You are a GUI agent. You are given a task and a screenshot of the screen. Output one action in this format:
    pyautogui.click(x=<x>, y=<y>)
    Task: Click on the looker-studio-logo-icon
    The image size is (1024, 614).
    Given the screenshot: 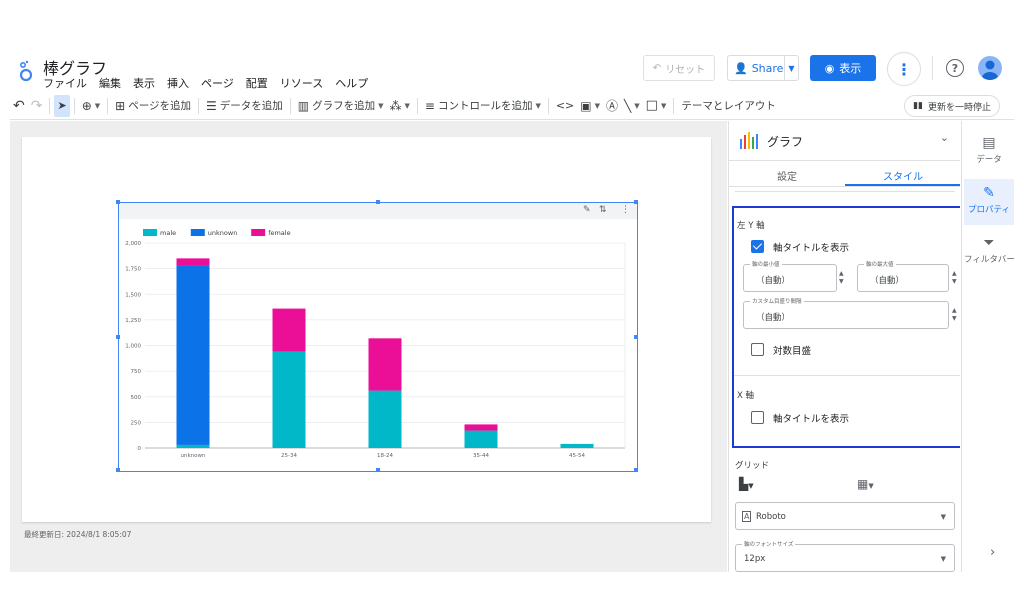 What is the action you would take?
    pyautogui.click(x=26, y=71)
    